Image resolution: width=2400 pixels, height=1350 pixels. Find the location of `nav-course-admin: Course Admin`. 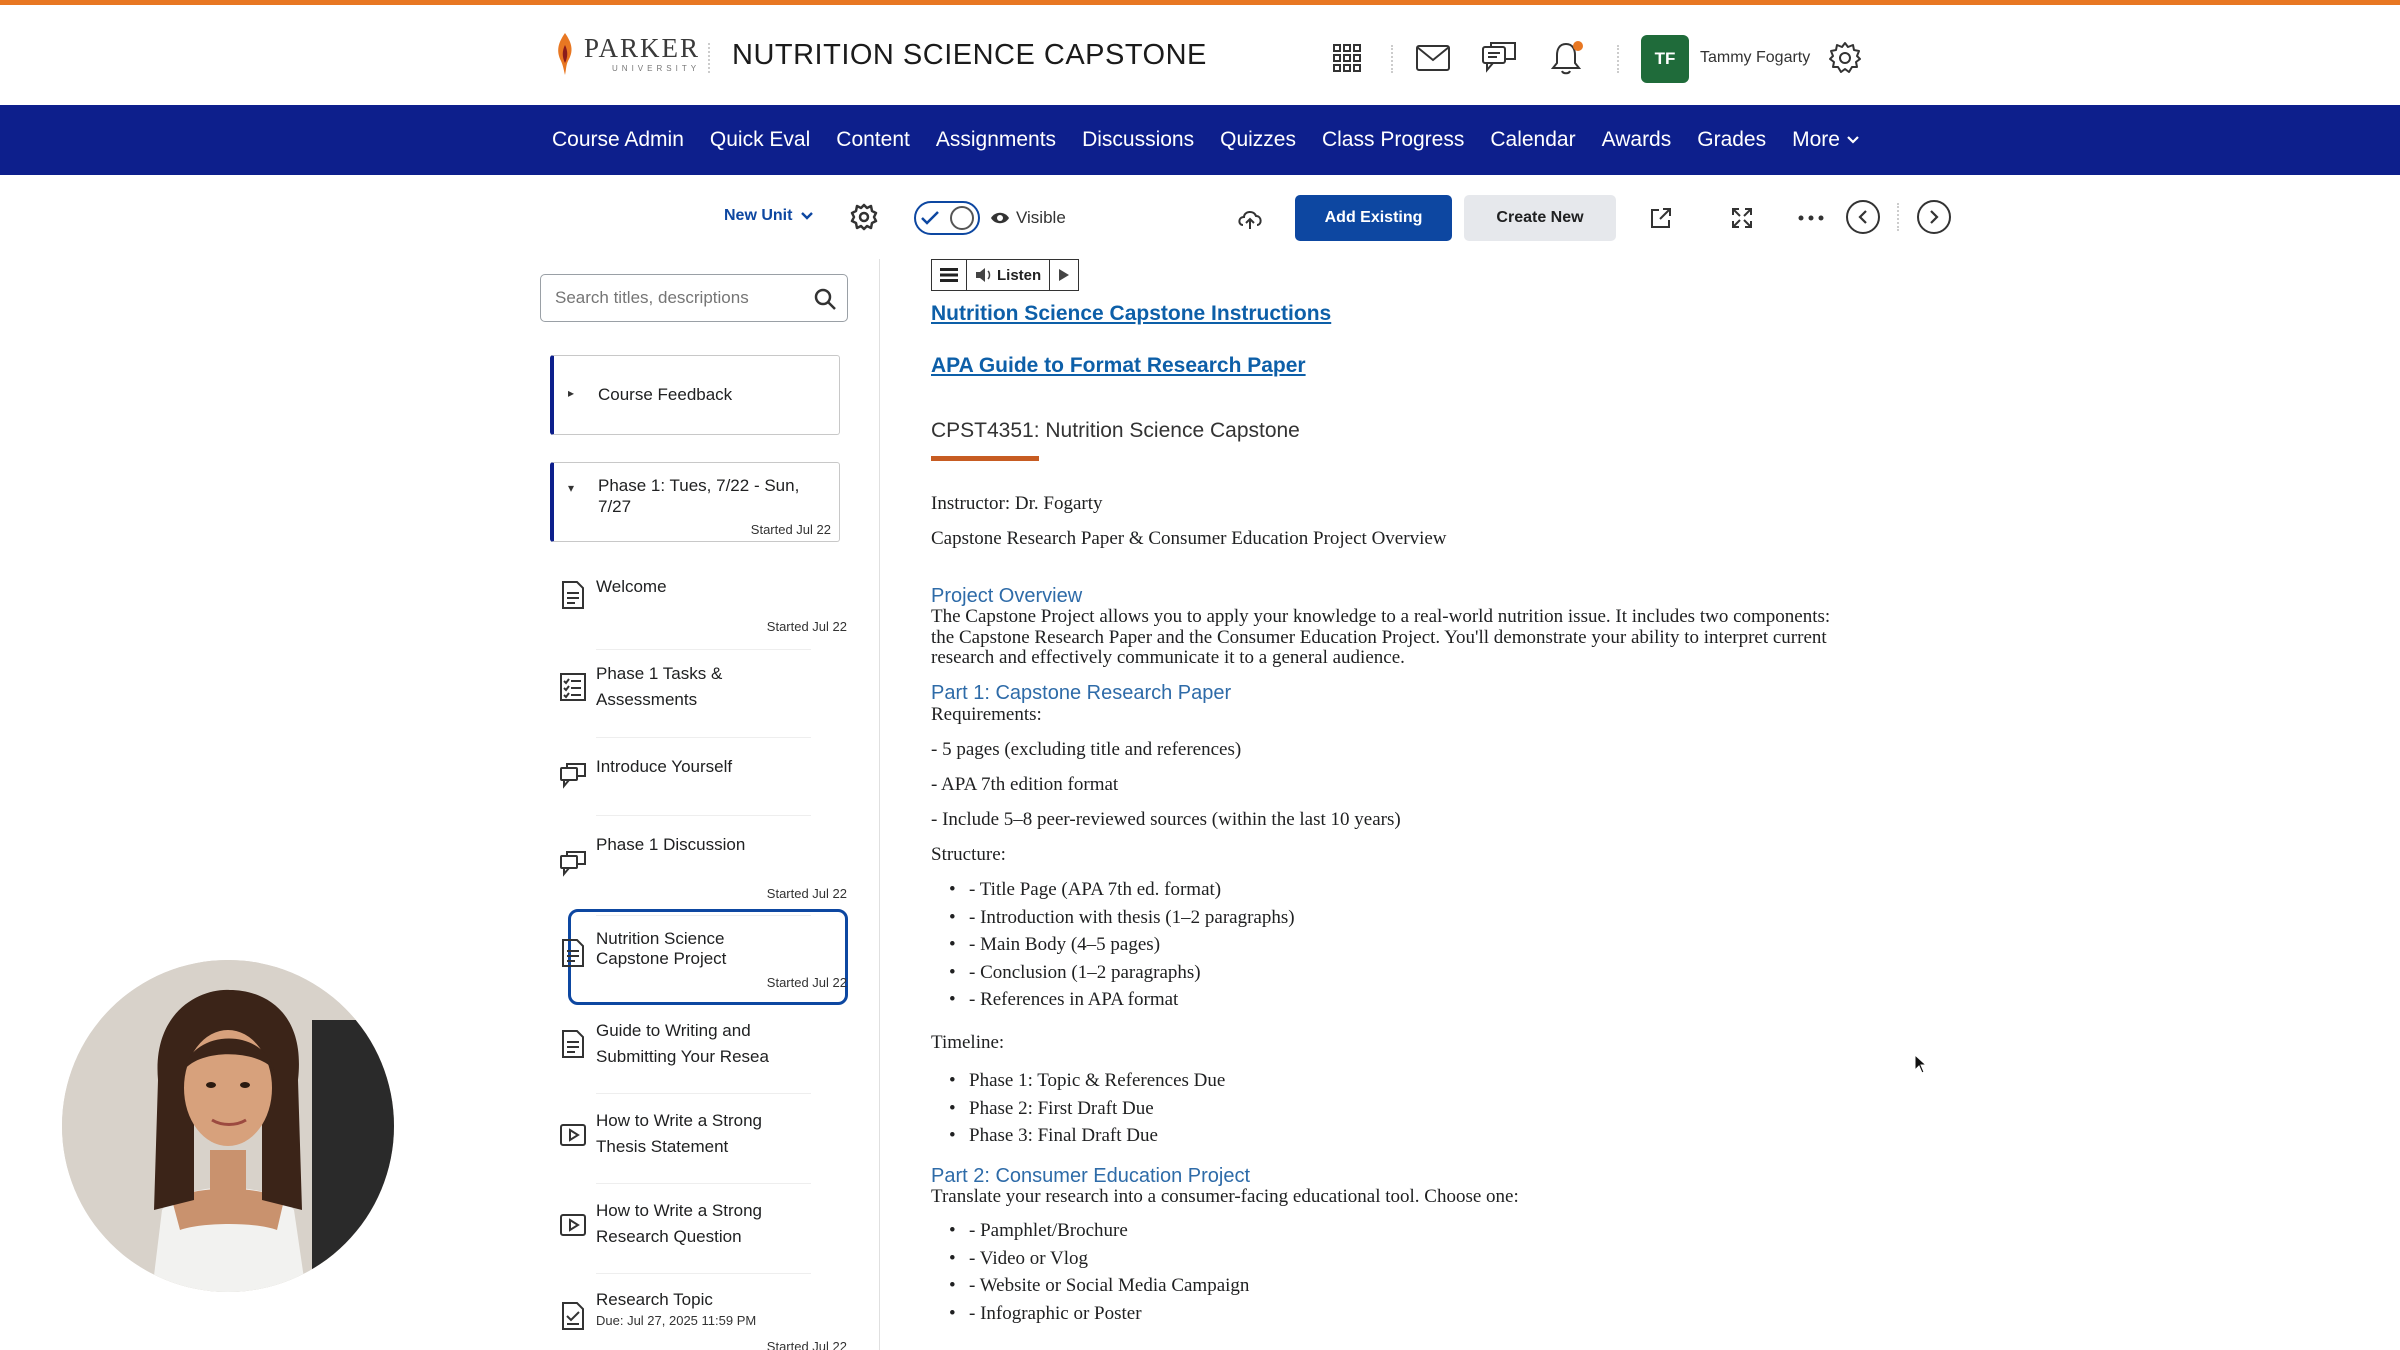

nav-course-admin: Course Admin is located at coordinates (618, 140).